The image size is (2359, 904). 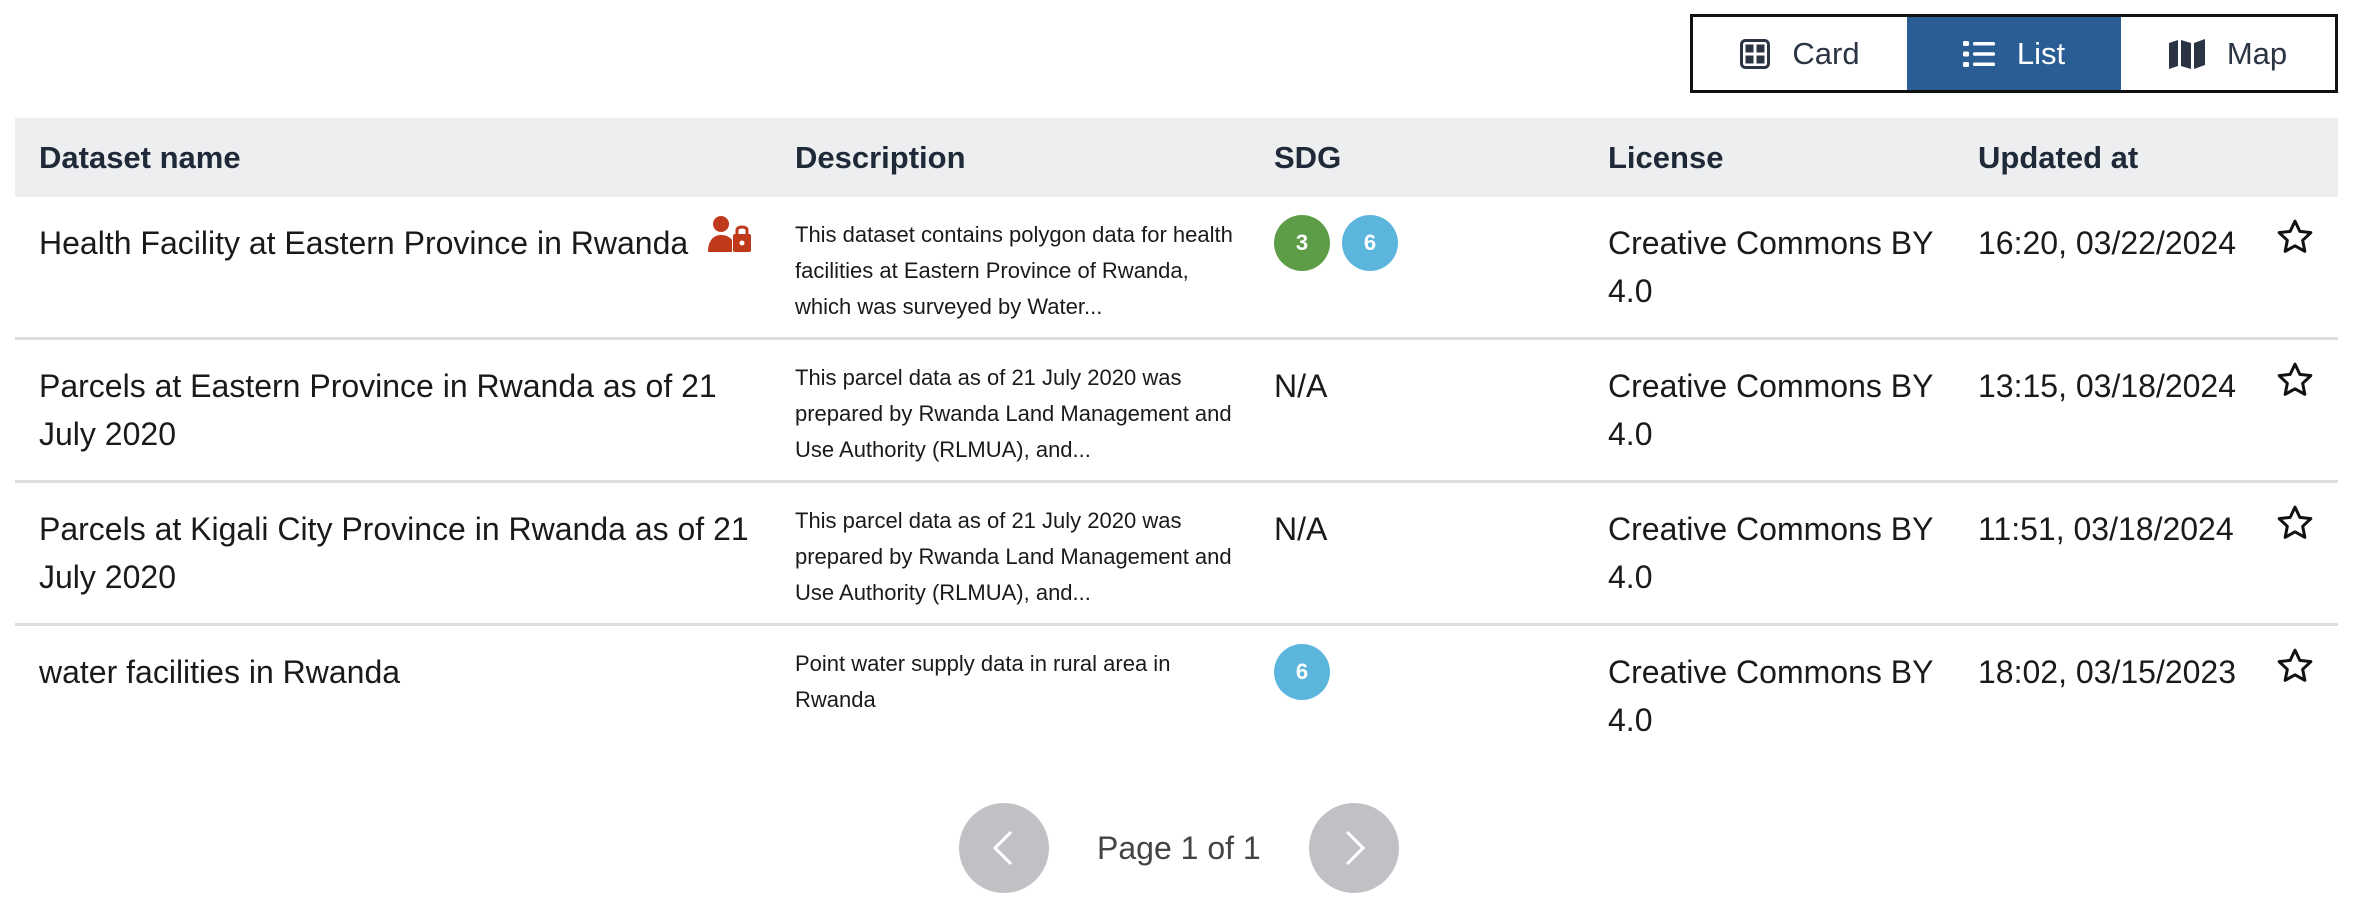 I want to click on chevron-left-icon, so click(x=1002, y=848).